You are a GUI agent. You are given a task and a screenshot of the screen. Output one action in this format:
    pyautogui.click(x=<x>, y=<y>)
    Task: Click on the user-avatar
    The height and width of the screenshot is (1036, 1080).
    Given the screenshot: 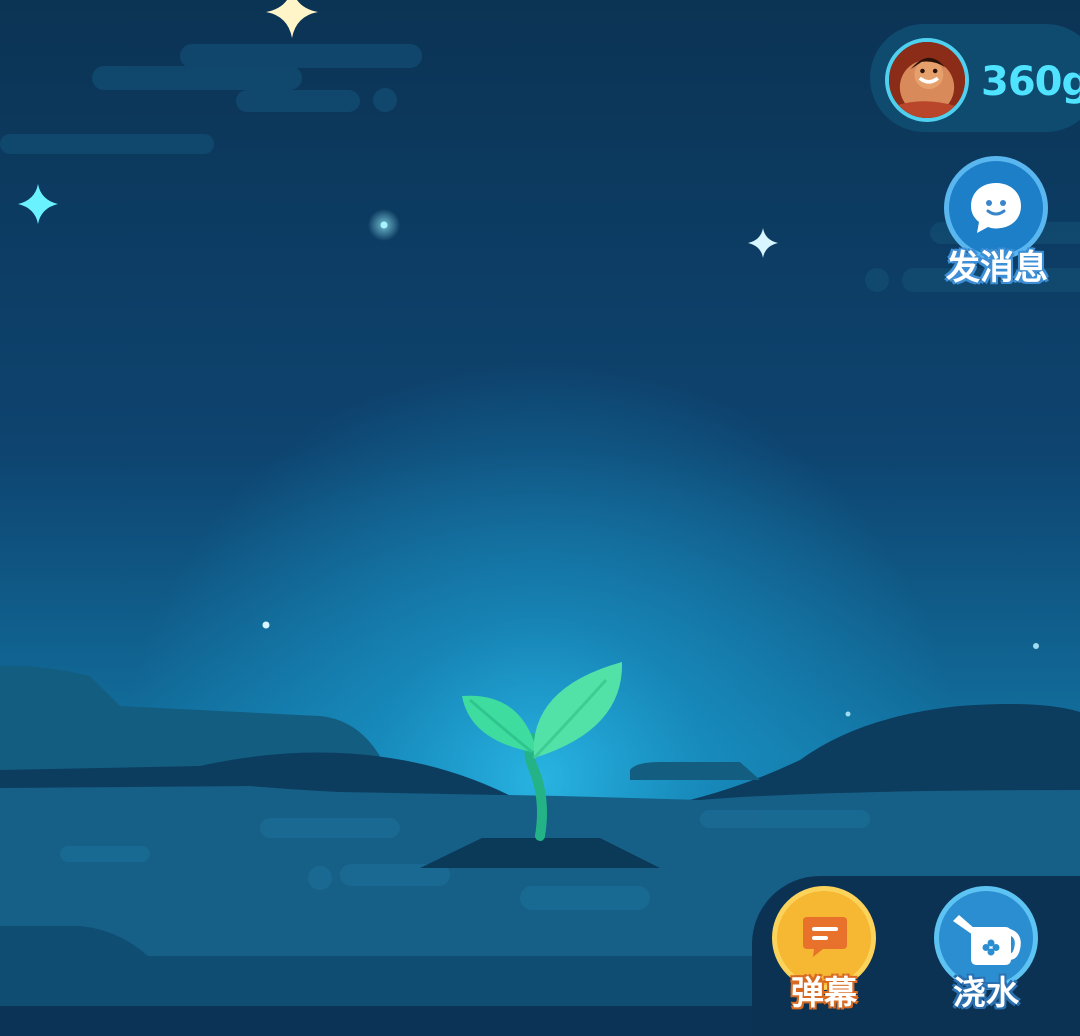 What is the action you would take?
    pyautogui.click(x=927, y=80)
    